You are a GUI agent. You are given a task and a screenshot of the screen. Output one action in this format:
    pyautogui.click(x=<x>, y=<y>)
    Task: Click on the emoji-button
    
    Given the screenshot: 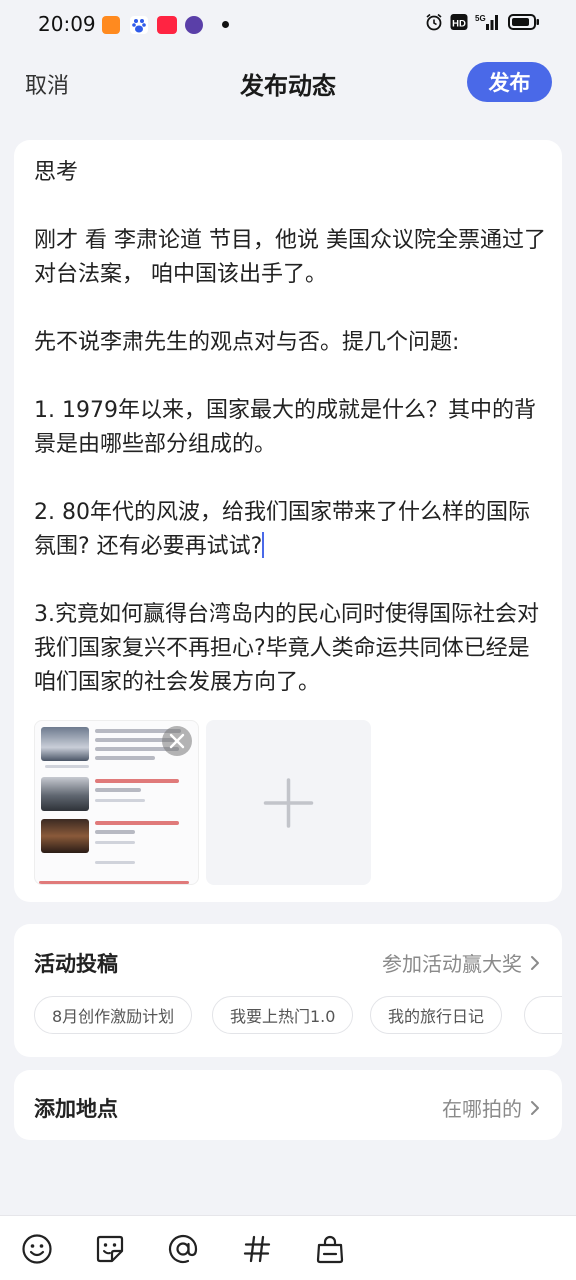 What is the action you would take?
    pyautogui.click(x=37, y=1249)
    